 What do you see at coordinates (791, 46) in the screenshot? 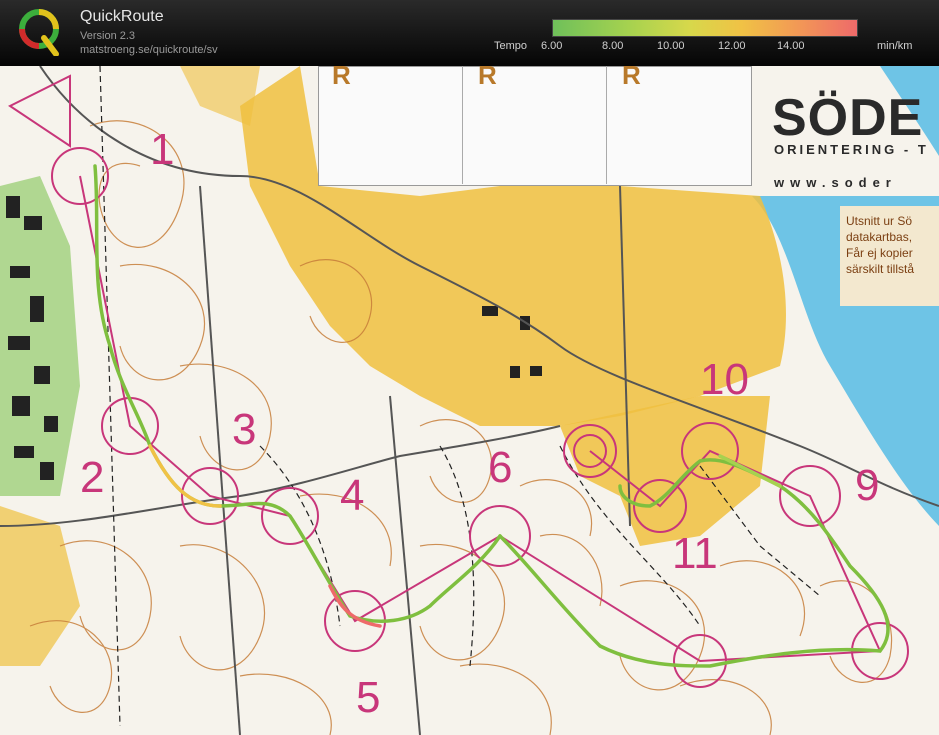
I see `pace-tick-label: 14.00` at bounding box center [791, 46].